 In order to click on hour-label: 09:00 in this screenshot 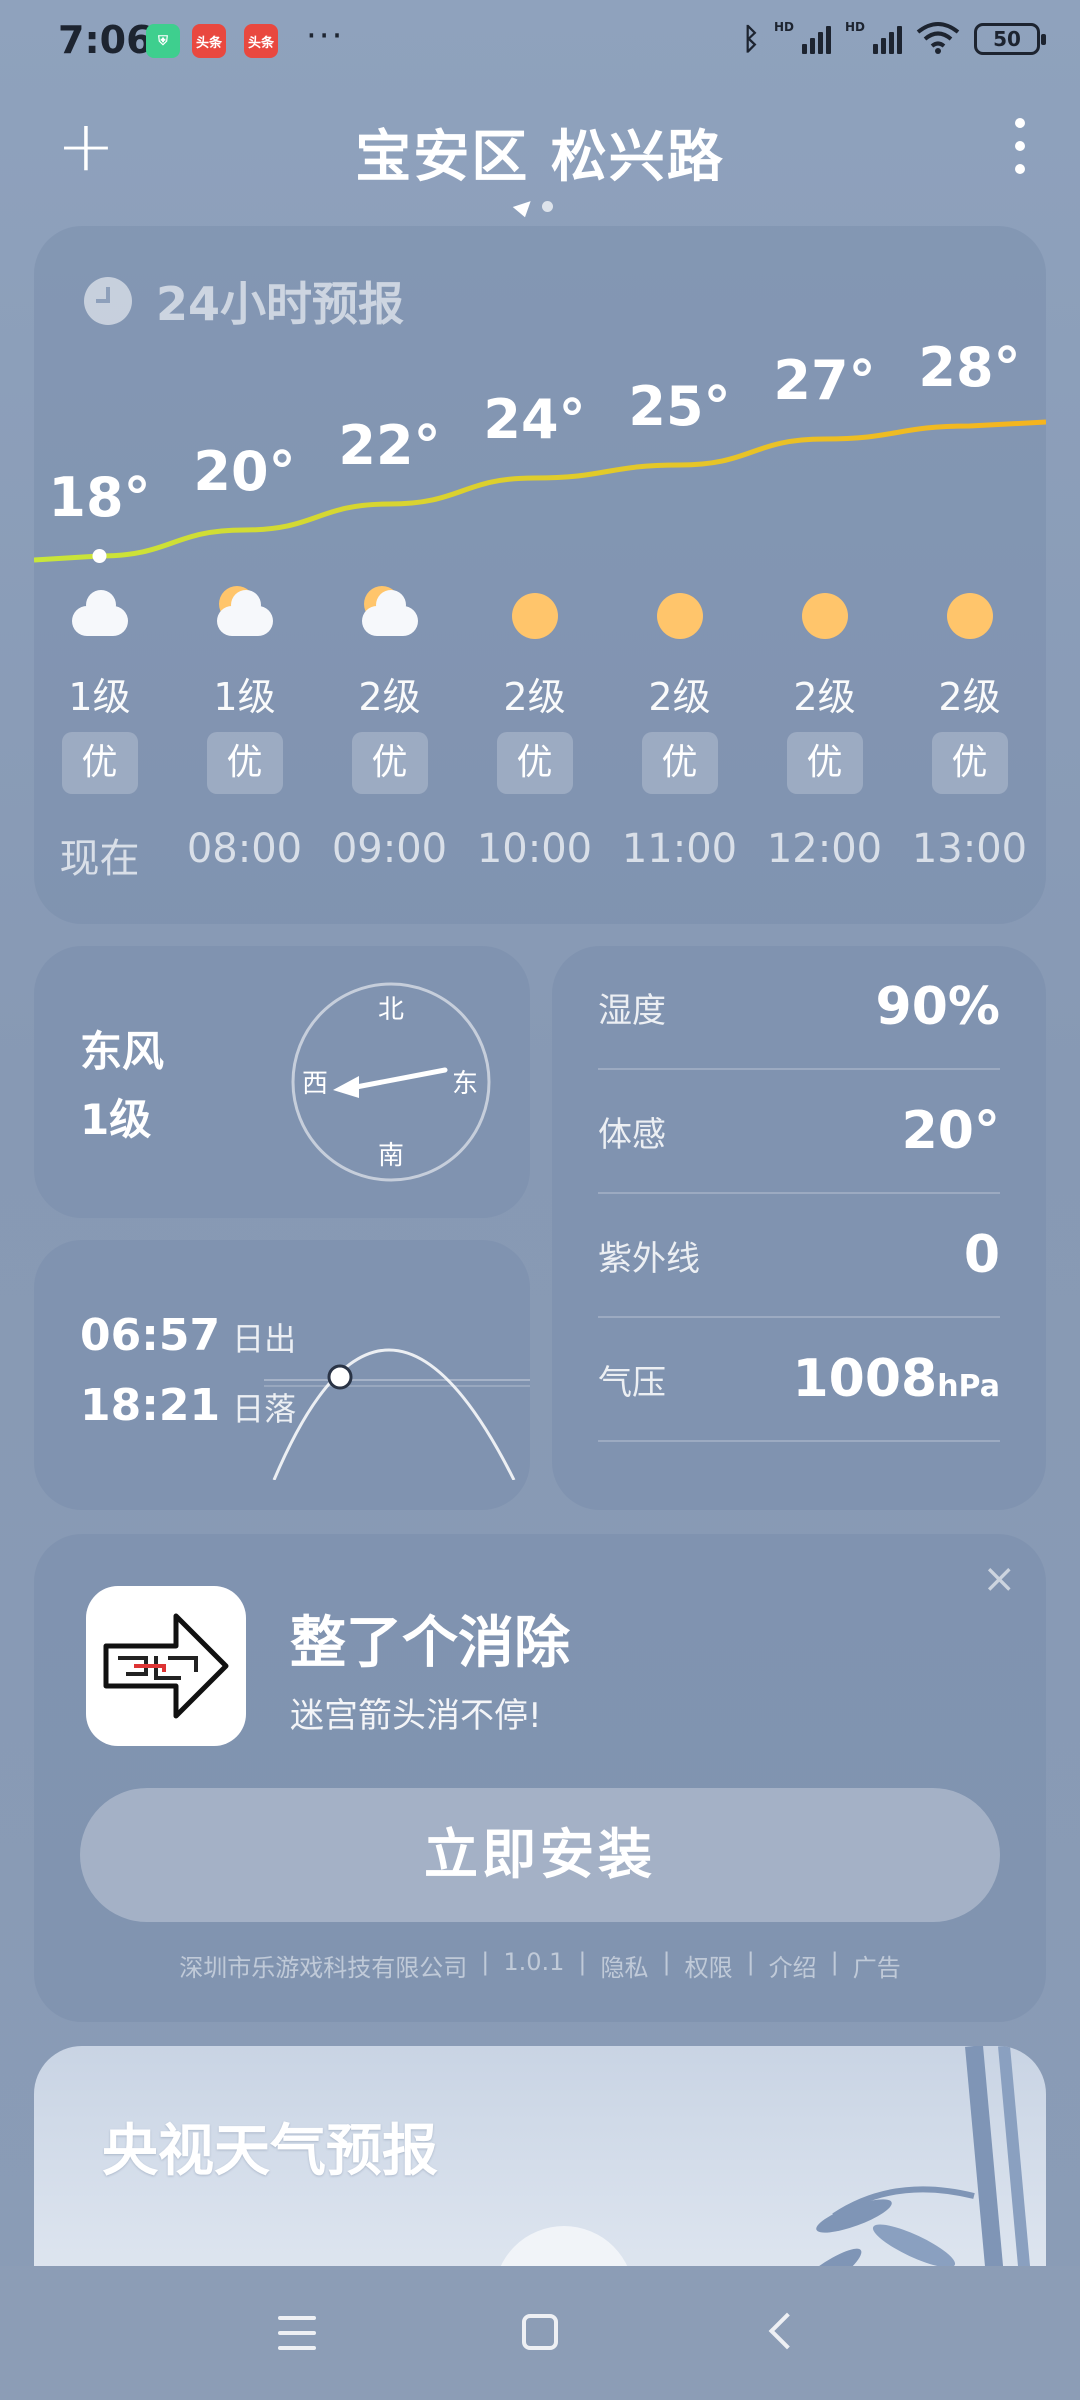, I will do `click(389, 849)`.